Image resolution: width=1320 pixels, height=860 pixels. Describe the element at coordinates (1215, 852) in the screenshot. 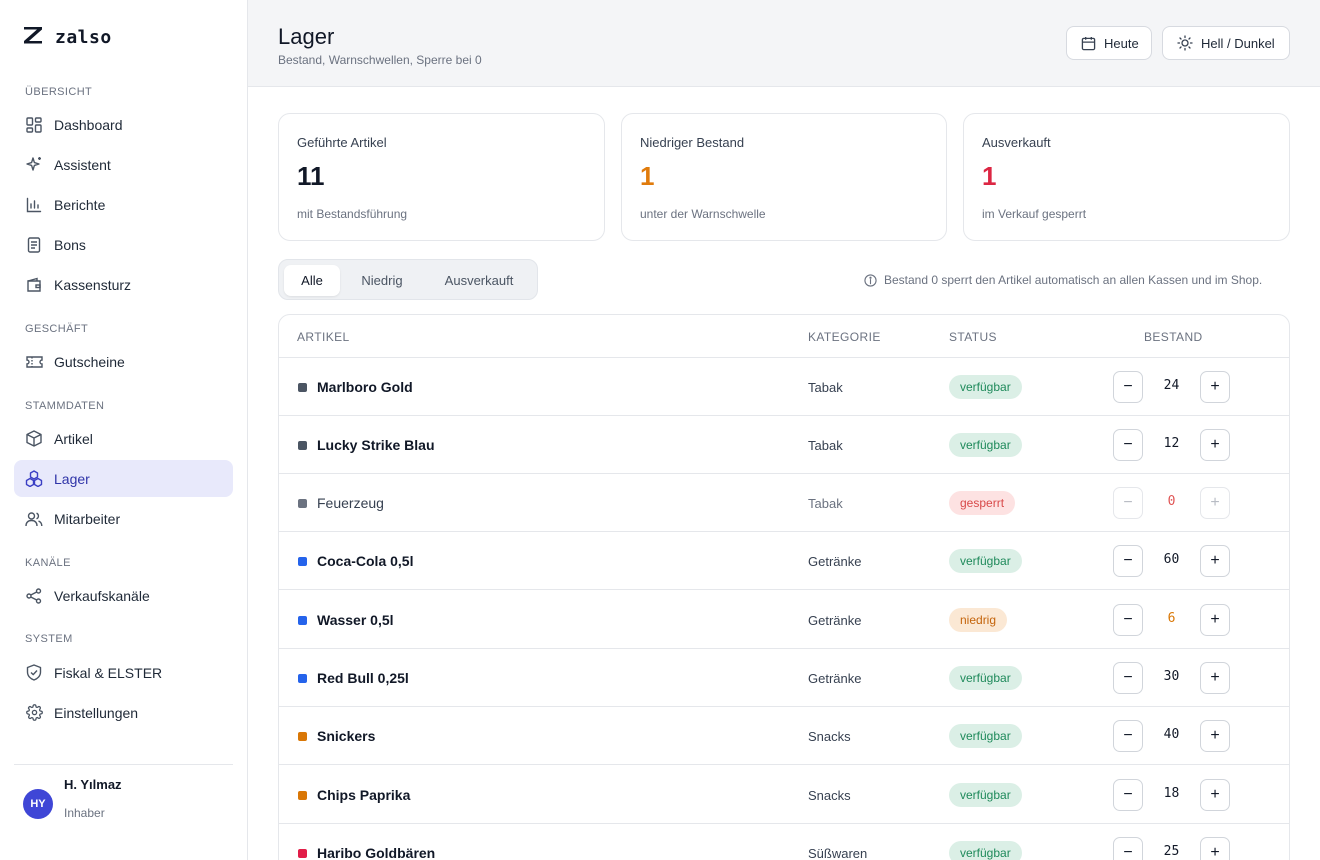

I see `plus-icon: +` at that location.